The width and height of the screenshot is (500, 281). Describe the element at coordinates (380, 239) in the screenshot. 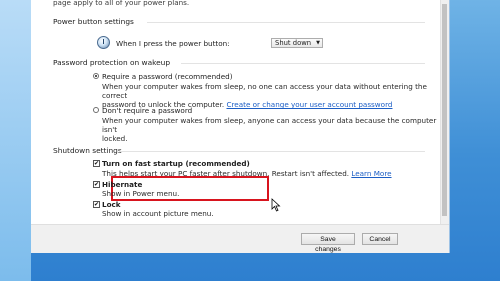

I see `cancel-button: Cancel` at that location.